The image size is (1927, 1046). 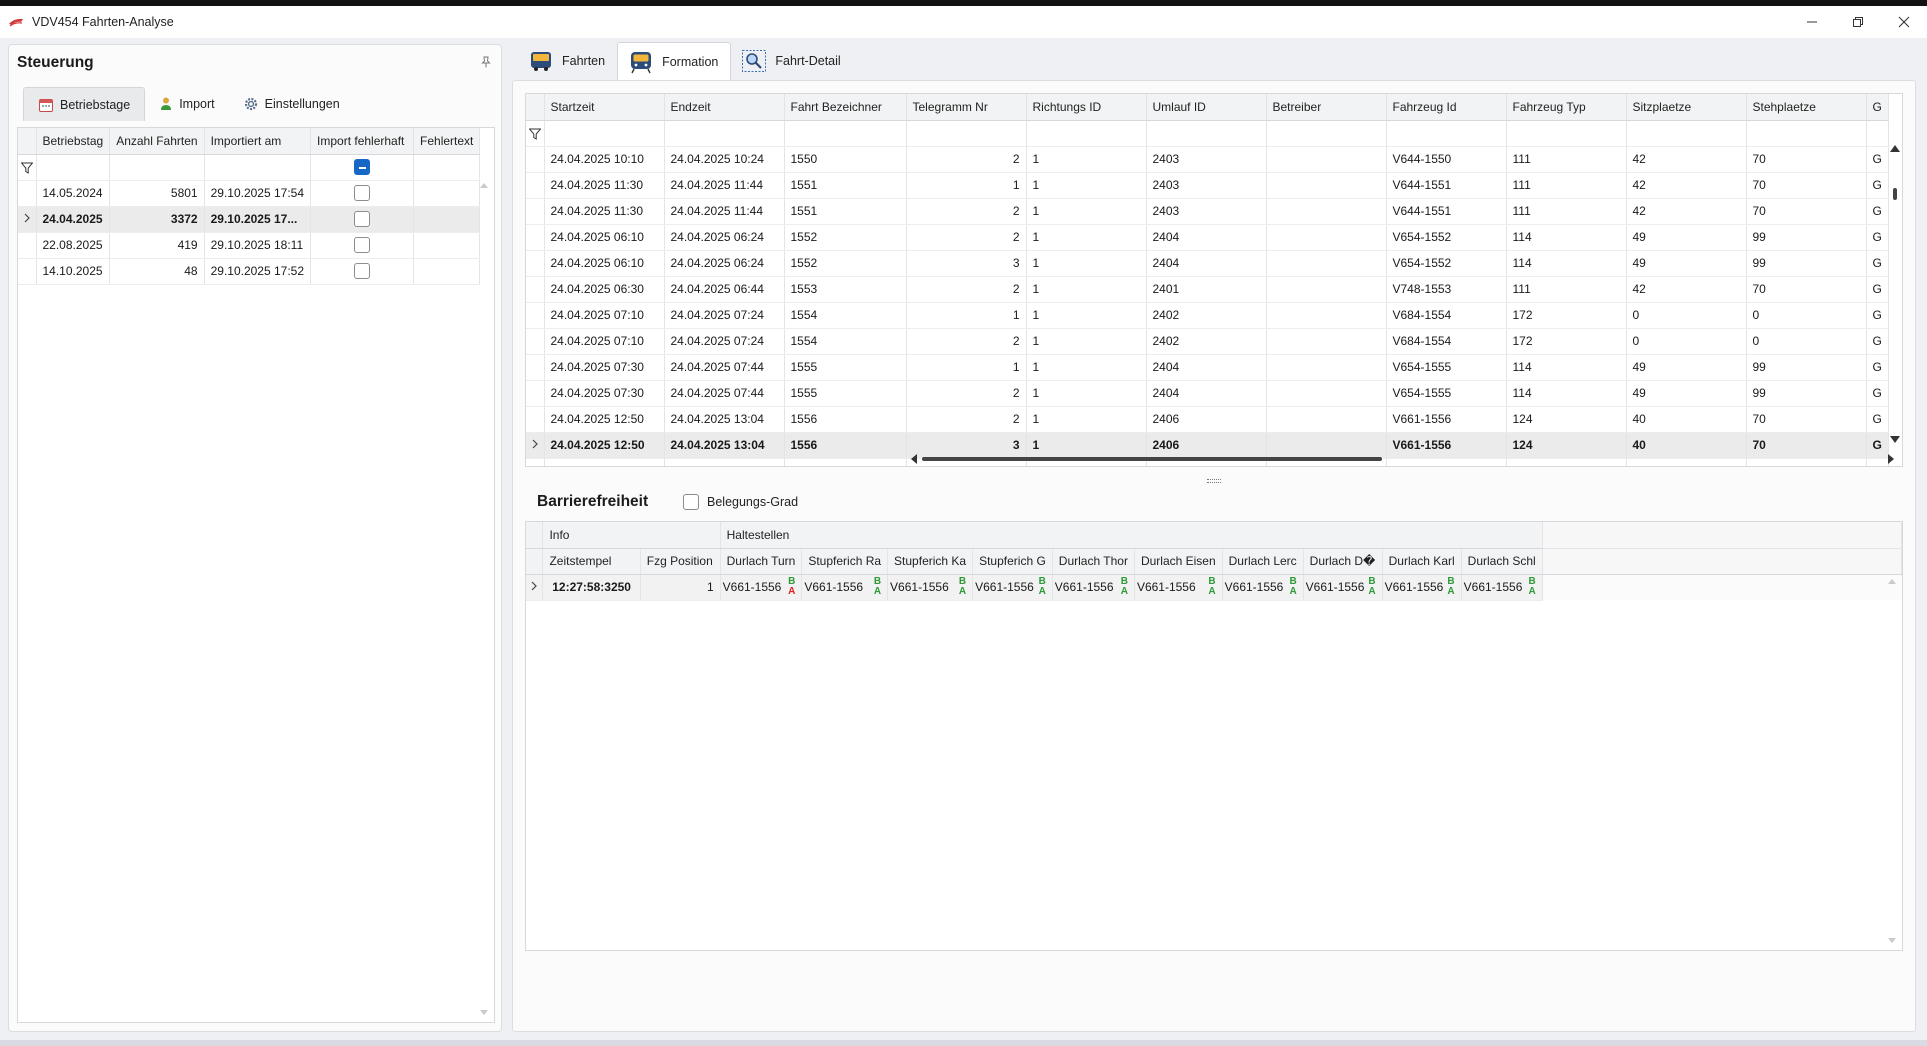 I want to click on filter-input-telegramm-nr, so click(x=966, y=133).